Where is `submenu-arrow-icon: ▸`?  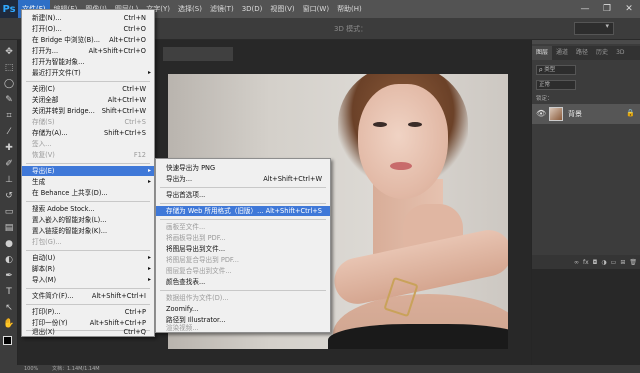 submenu-arrow-icon: ▸ is located at coordinates (149, 279).